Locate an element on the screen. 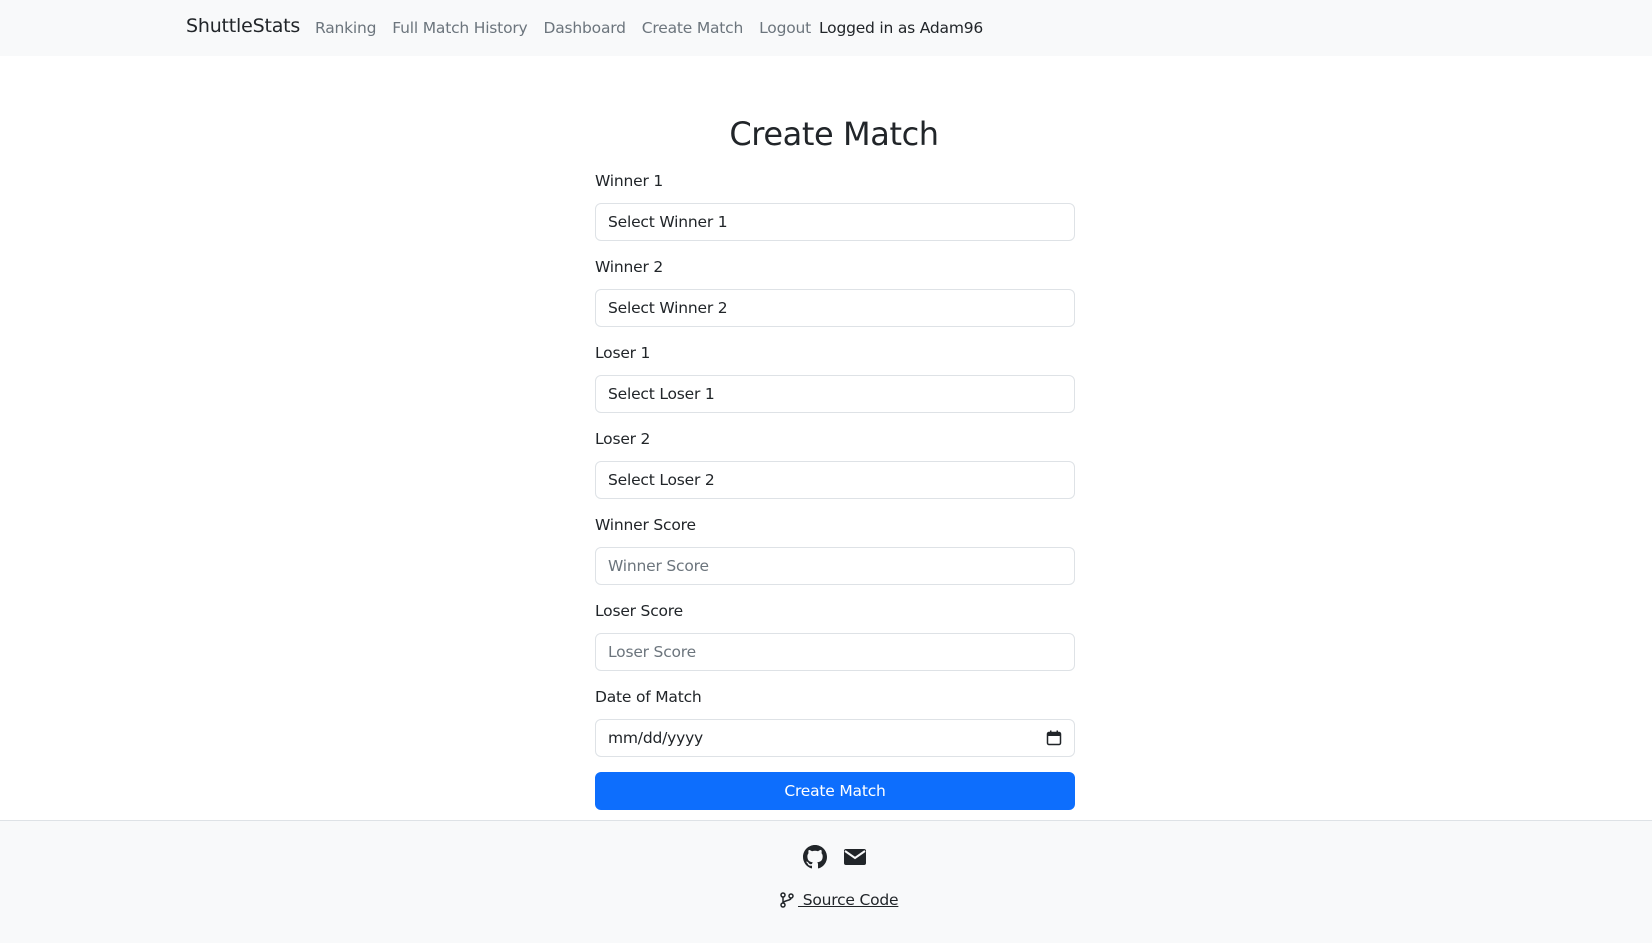 The height and width of the screenshot is (943, 1652). winner-score-label: Winner Score is located at coordinates (645, 525).